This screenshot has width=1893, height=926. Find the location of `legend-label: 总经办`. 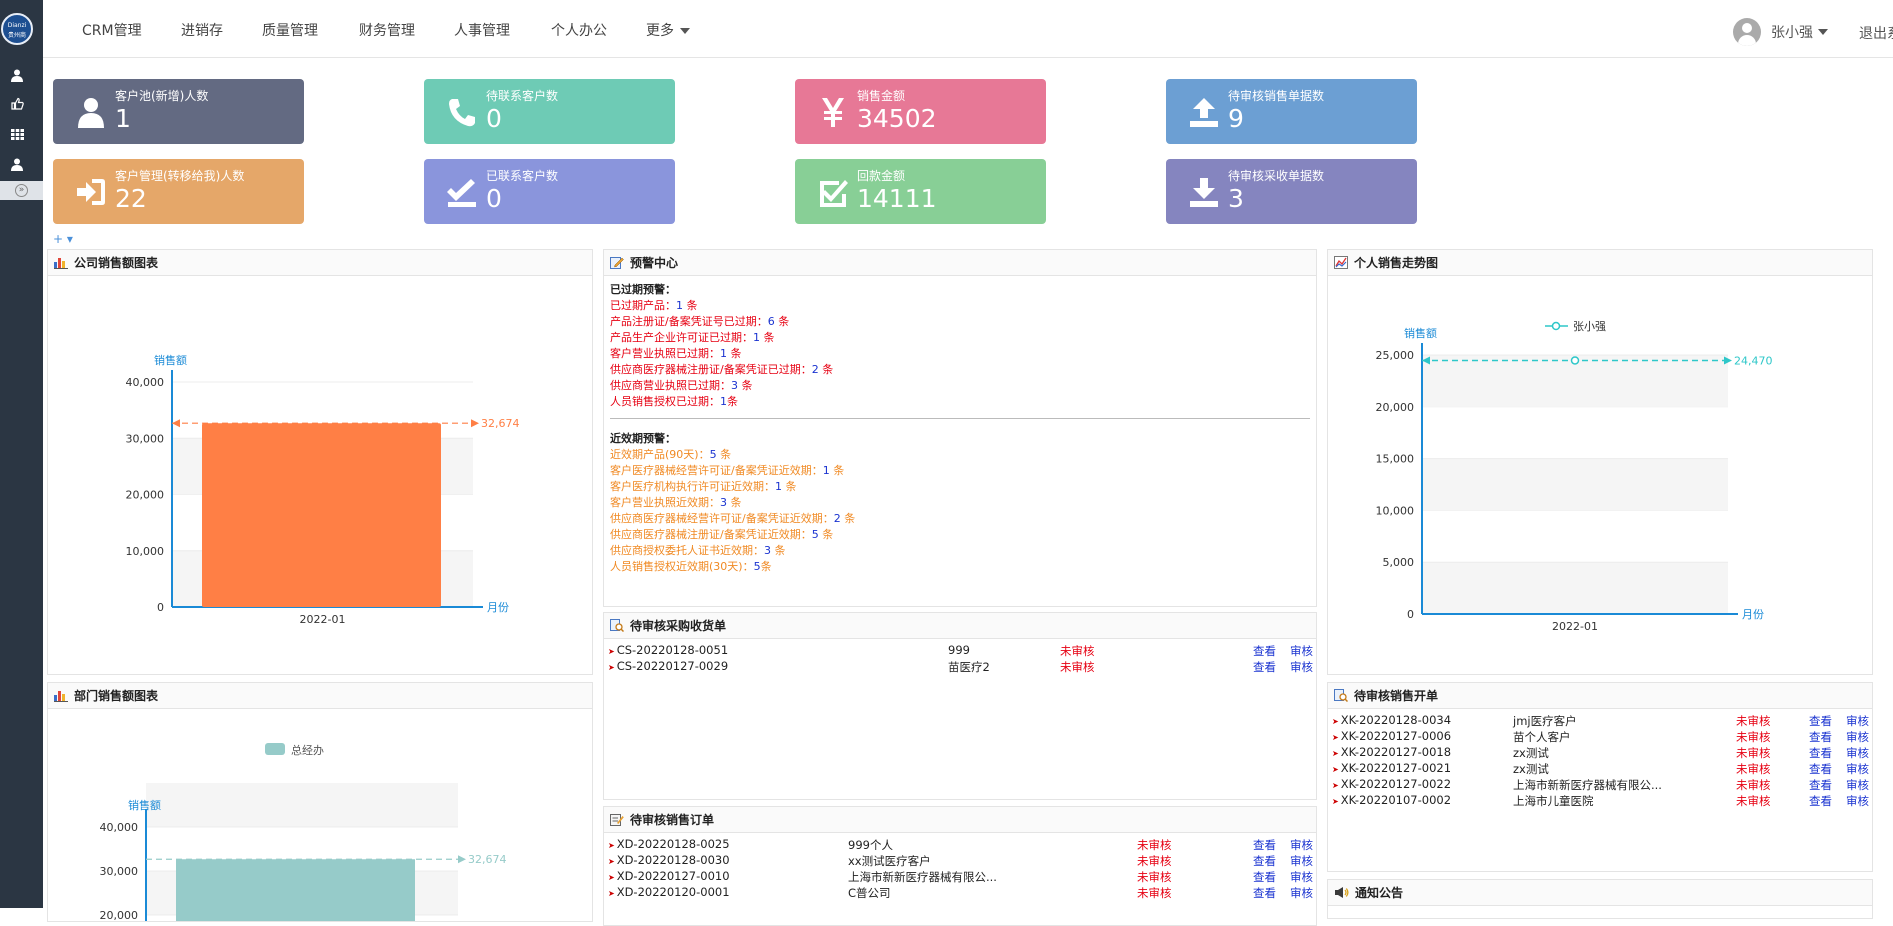

legend-label: 总经办 is located at coordinates (307, 750).